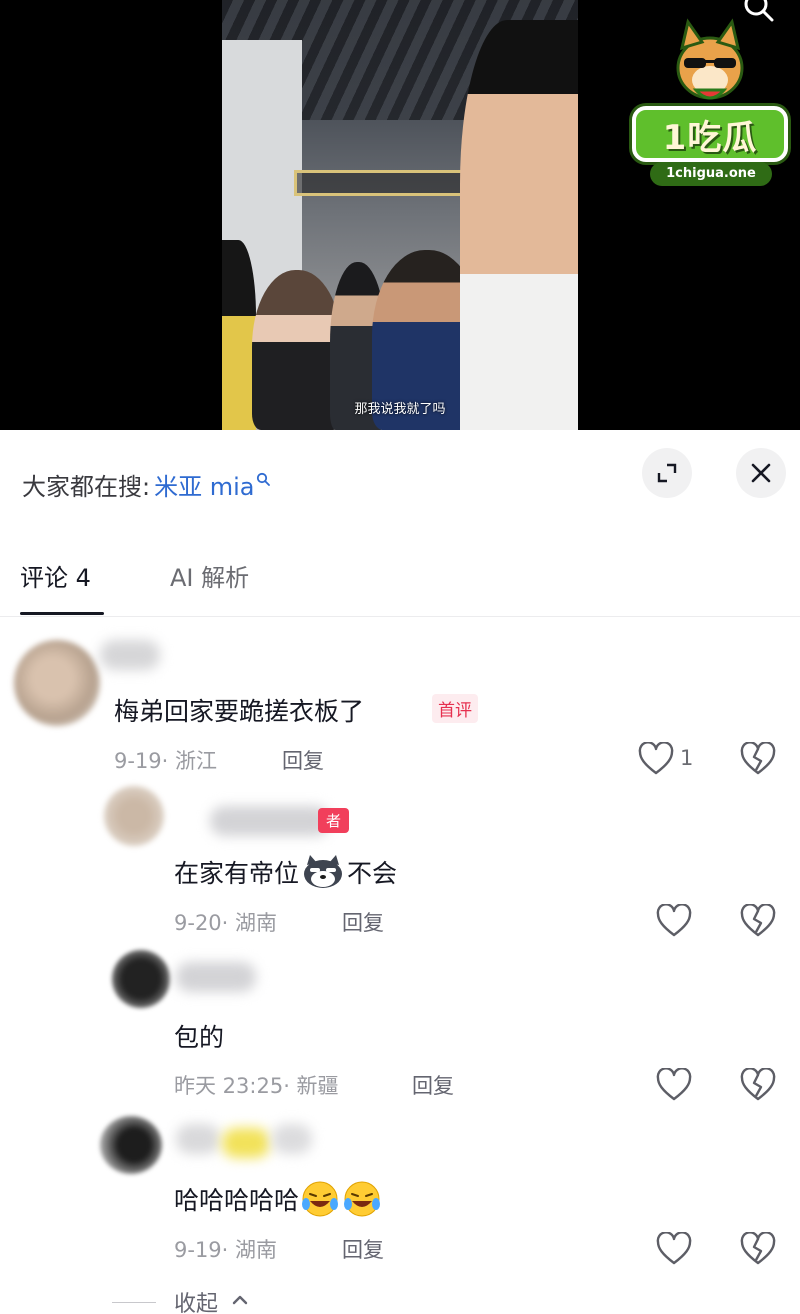  I want to click on chevron-up-icon, so click(240, 1300).